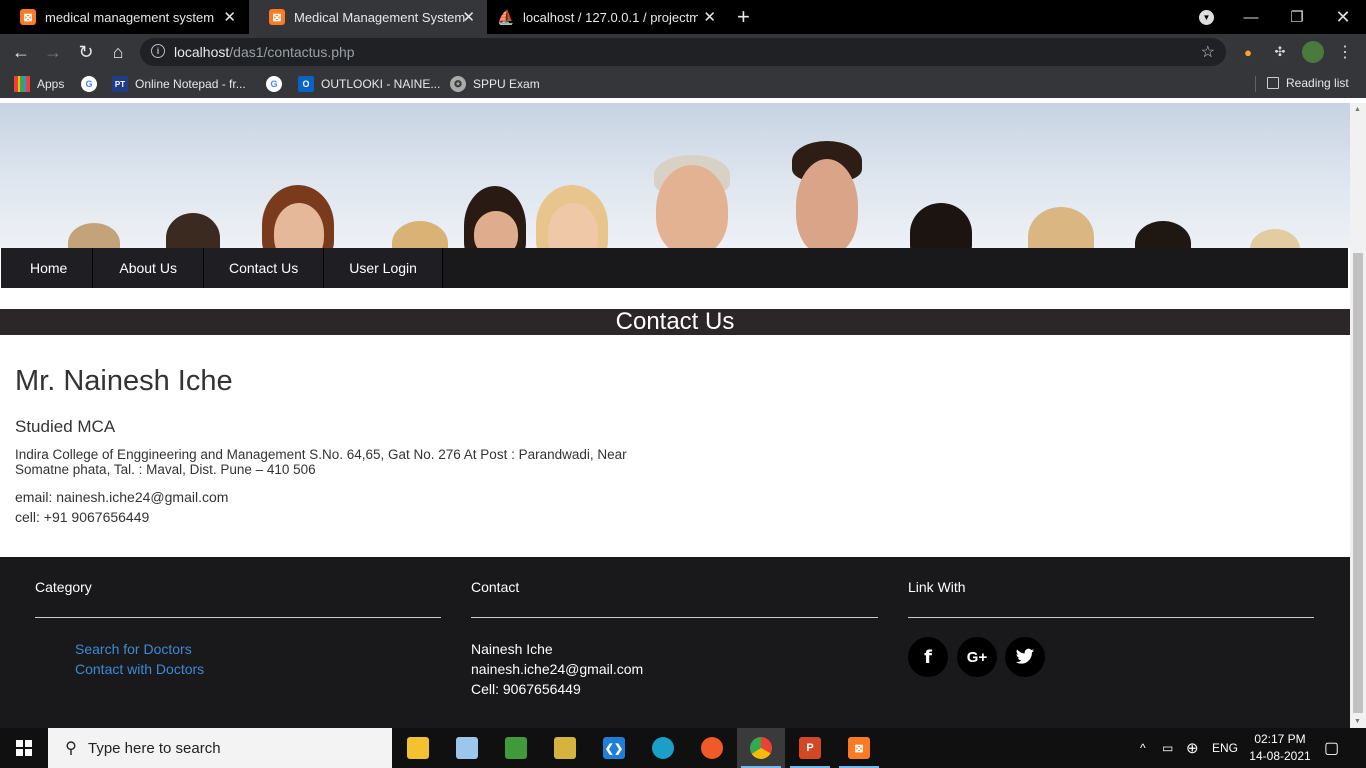 This screenshot has width=1366, height=768. I want to click on footer-linkwith-heading: Link With, so click(937, 587).